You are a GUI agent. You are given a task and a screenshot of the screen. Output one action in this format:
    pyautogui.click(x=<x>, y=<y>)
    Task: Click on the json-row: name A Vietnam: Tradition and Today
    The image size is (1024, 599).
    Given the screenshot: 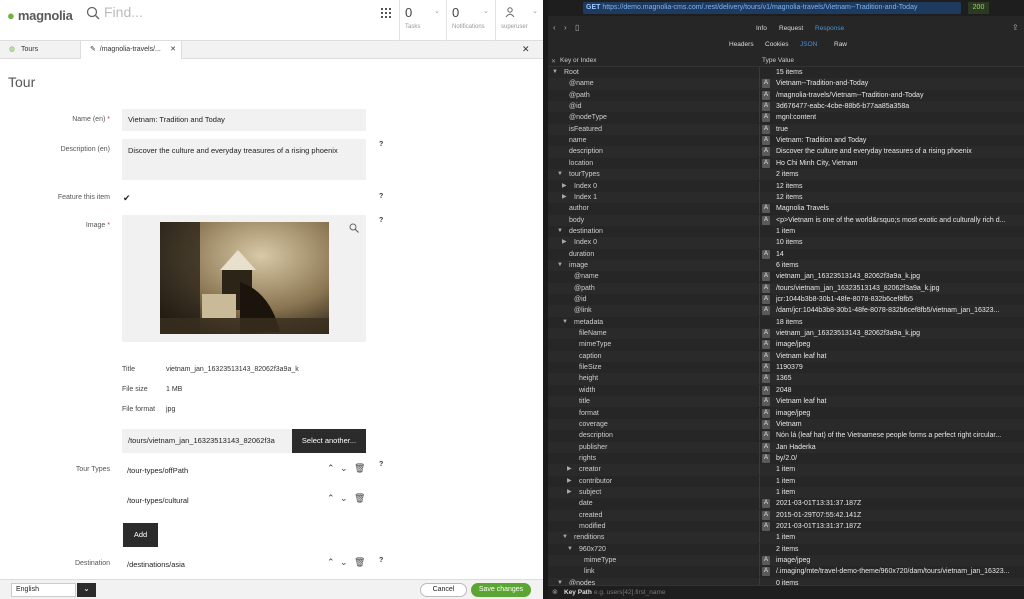 What is the action you would take?
    pyautogui.click(x=786, y=141)
    